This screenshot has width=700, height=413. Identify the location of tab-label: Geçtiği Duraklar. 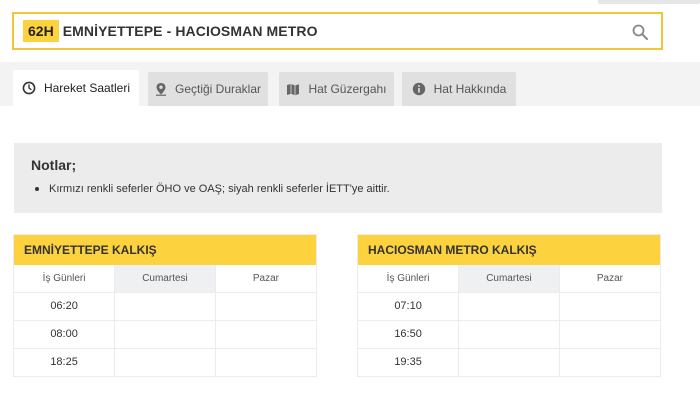
(218, 89).